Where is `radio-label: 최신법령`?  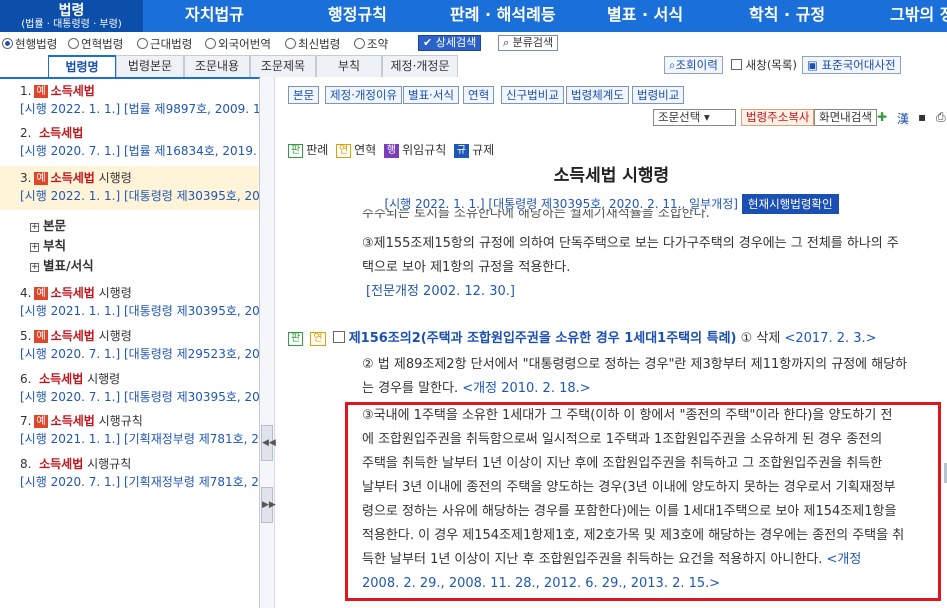
radio-label: 최신법령 is located at coordinates (319, 44).